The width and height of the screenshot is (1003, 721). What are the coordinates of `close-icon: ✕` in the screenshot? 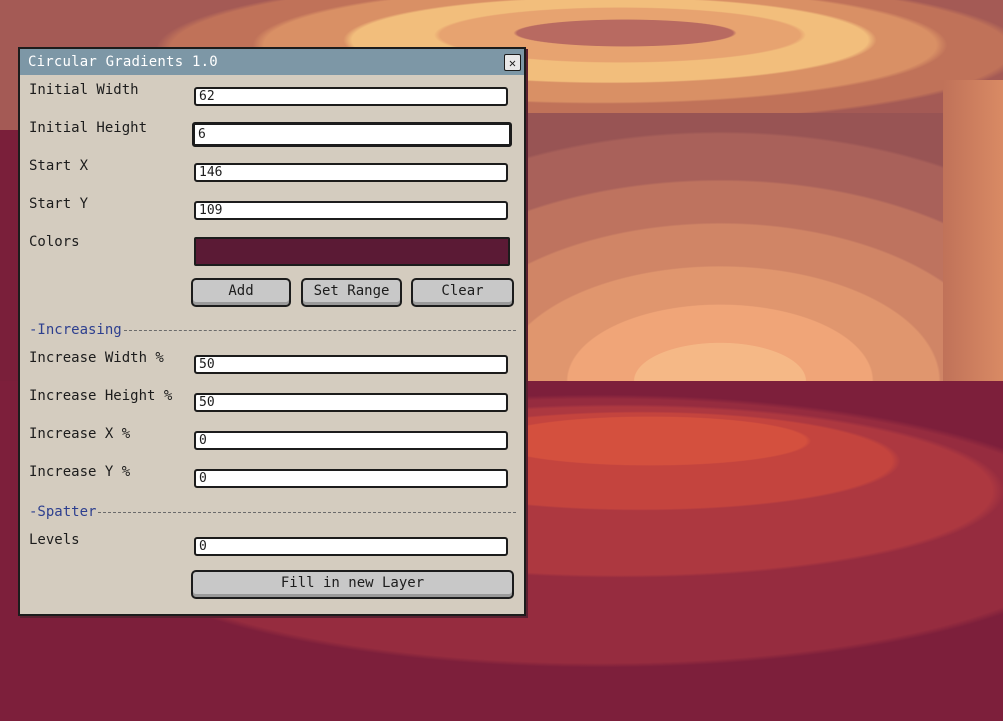 It's located at (512, 62).